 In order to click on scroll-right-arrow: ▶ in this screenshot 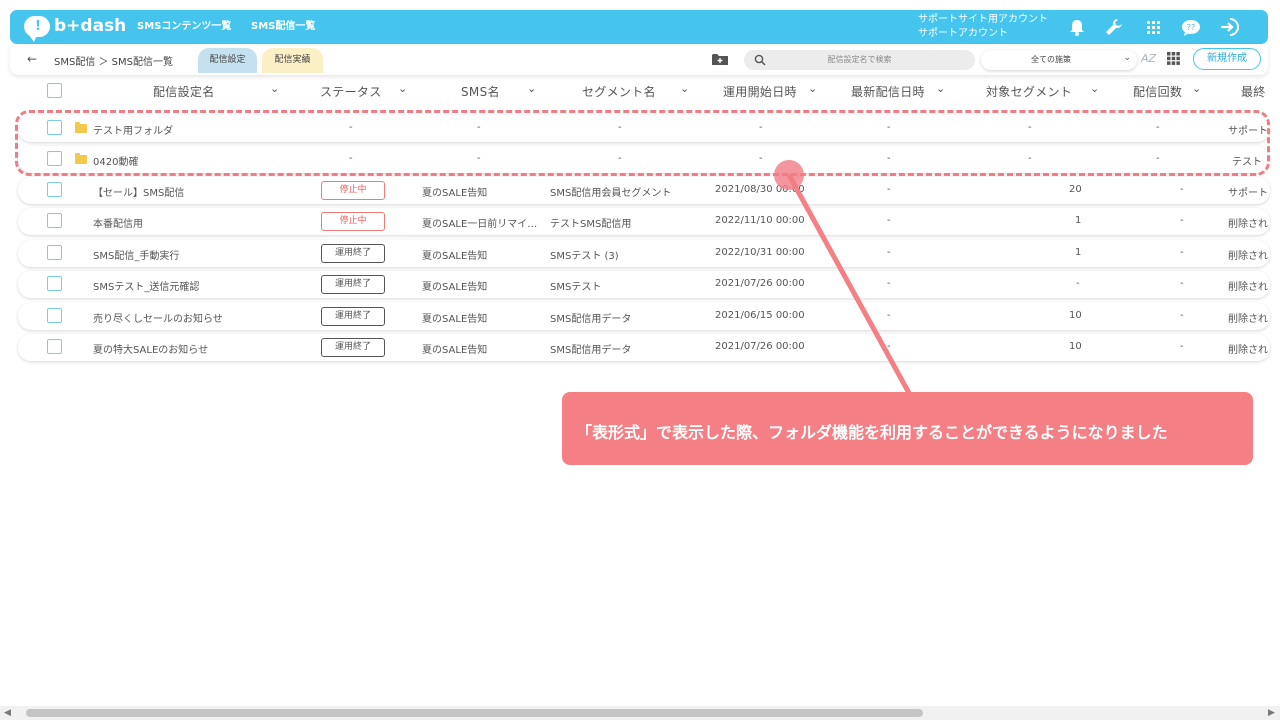, I will do `click(1271, 713)`.